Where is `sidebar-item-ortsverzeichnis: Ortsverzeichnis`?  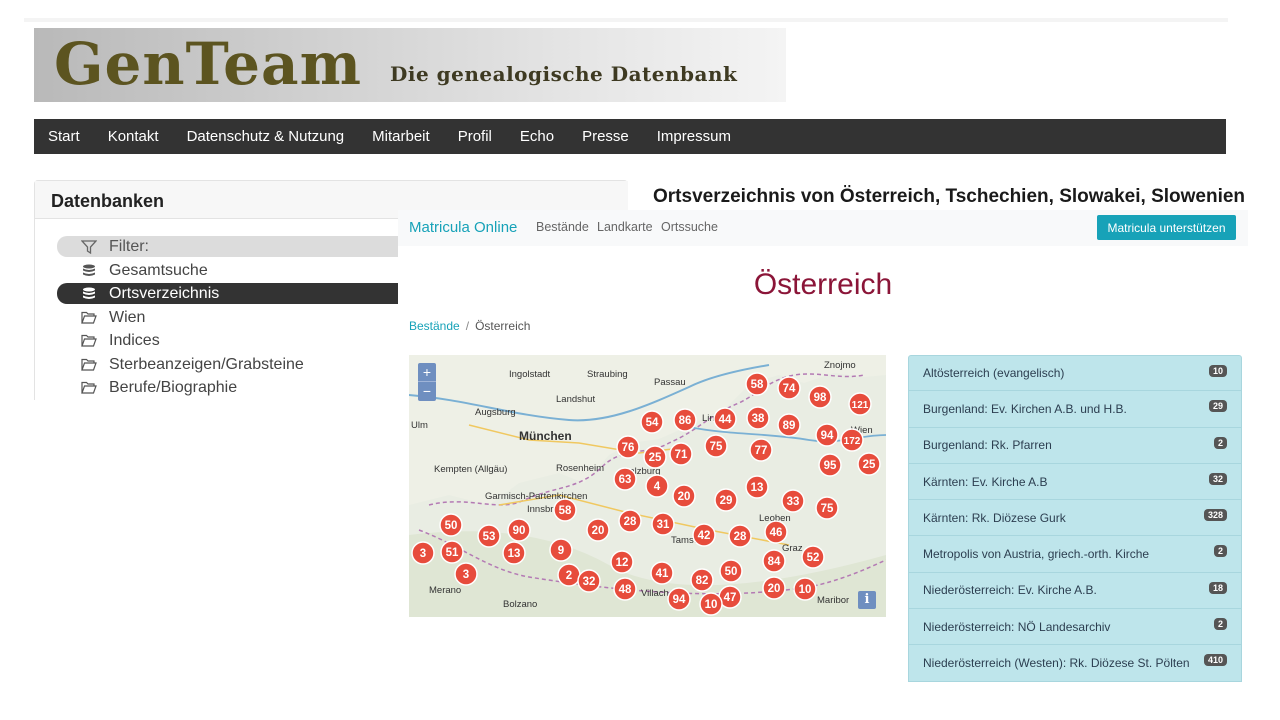 sidebar-item-ortsverzeichnis: Ortsverzeichnis is located at coordinates (228, 293).